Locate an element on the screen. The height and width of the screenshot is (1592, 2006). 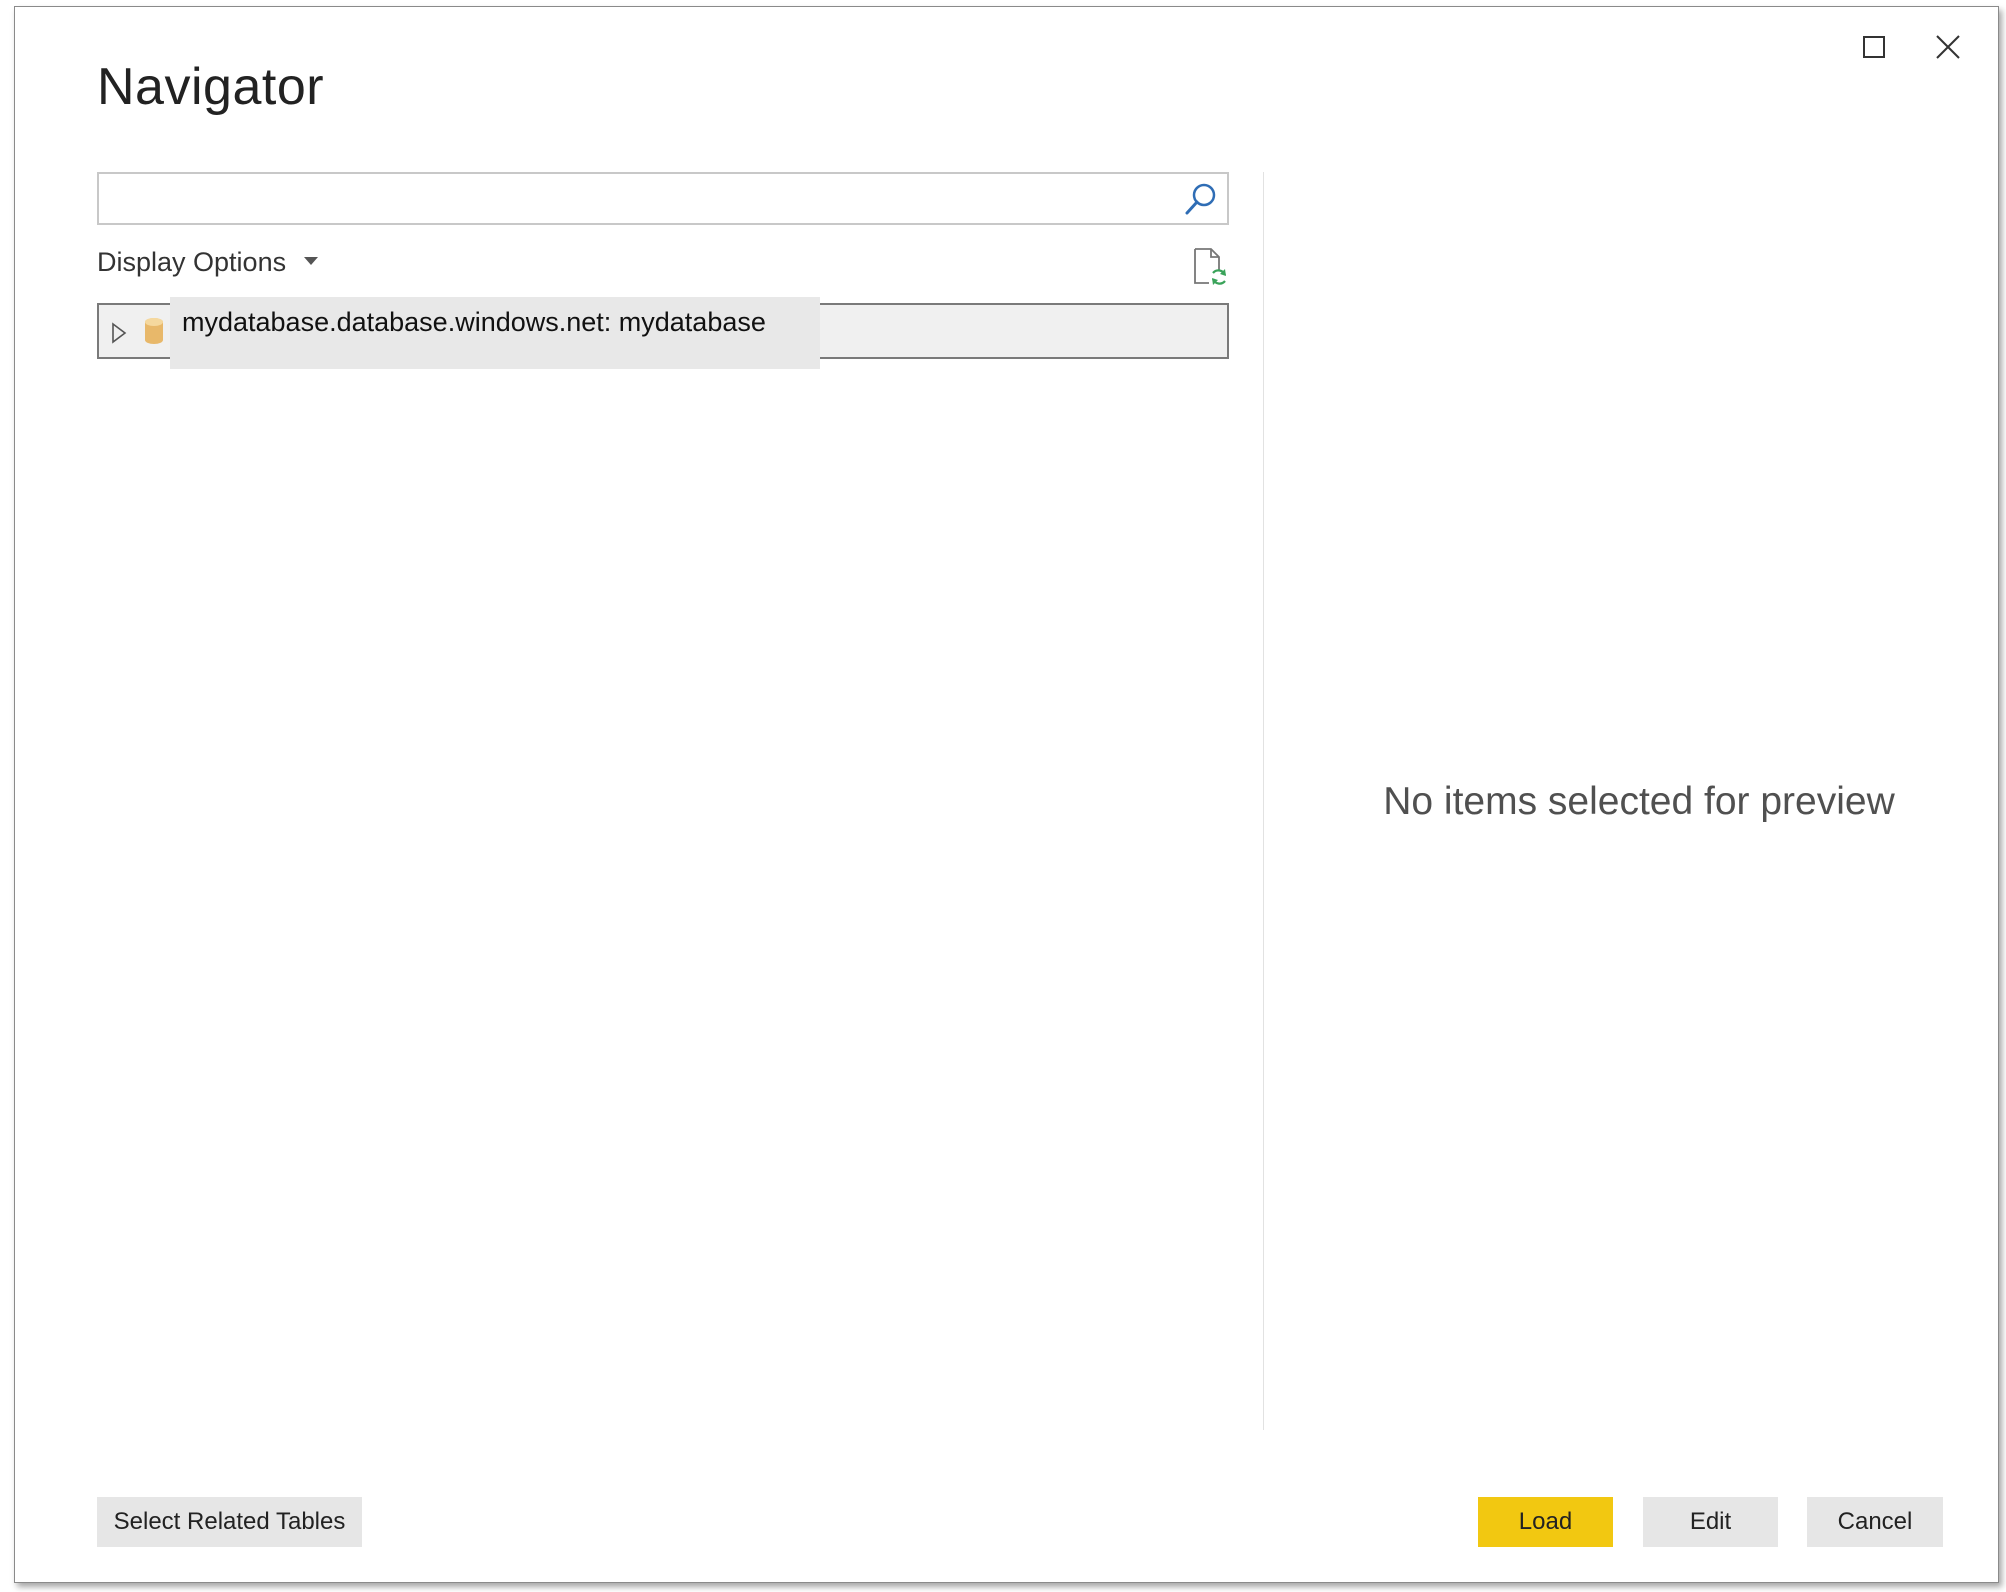
expand-triangle-icon is located at coordinates (119, 333).